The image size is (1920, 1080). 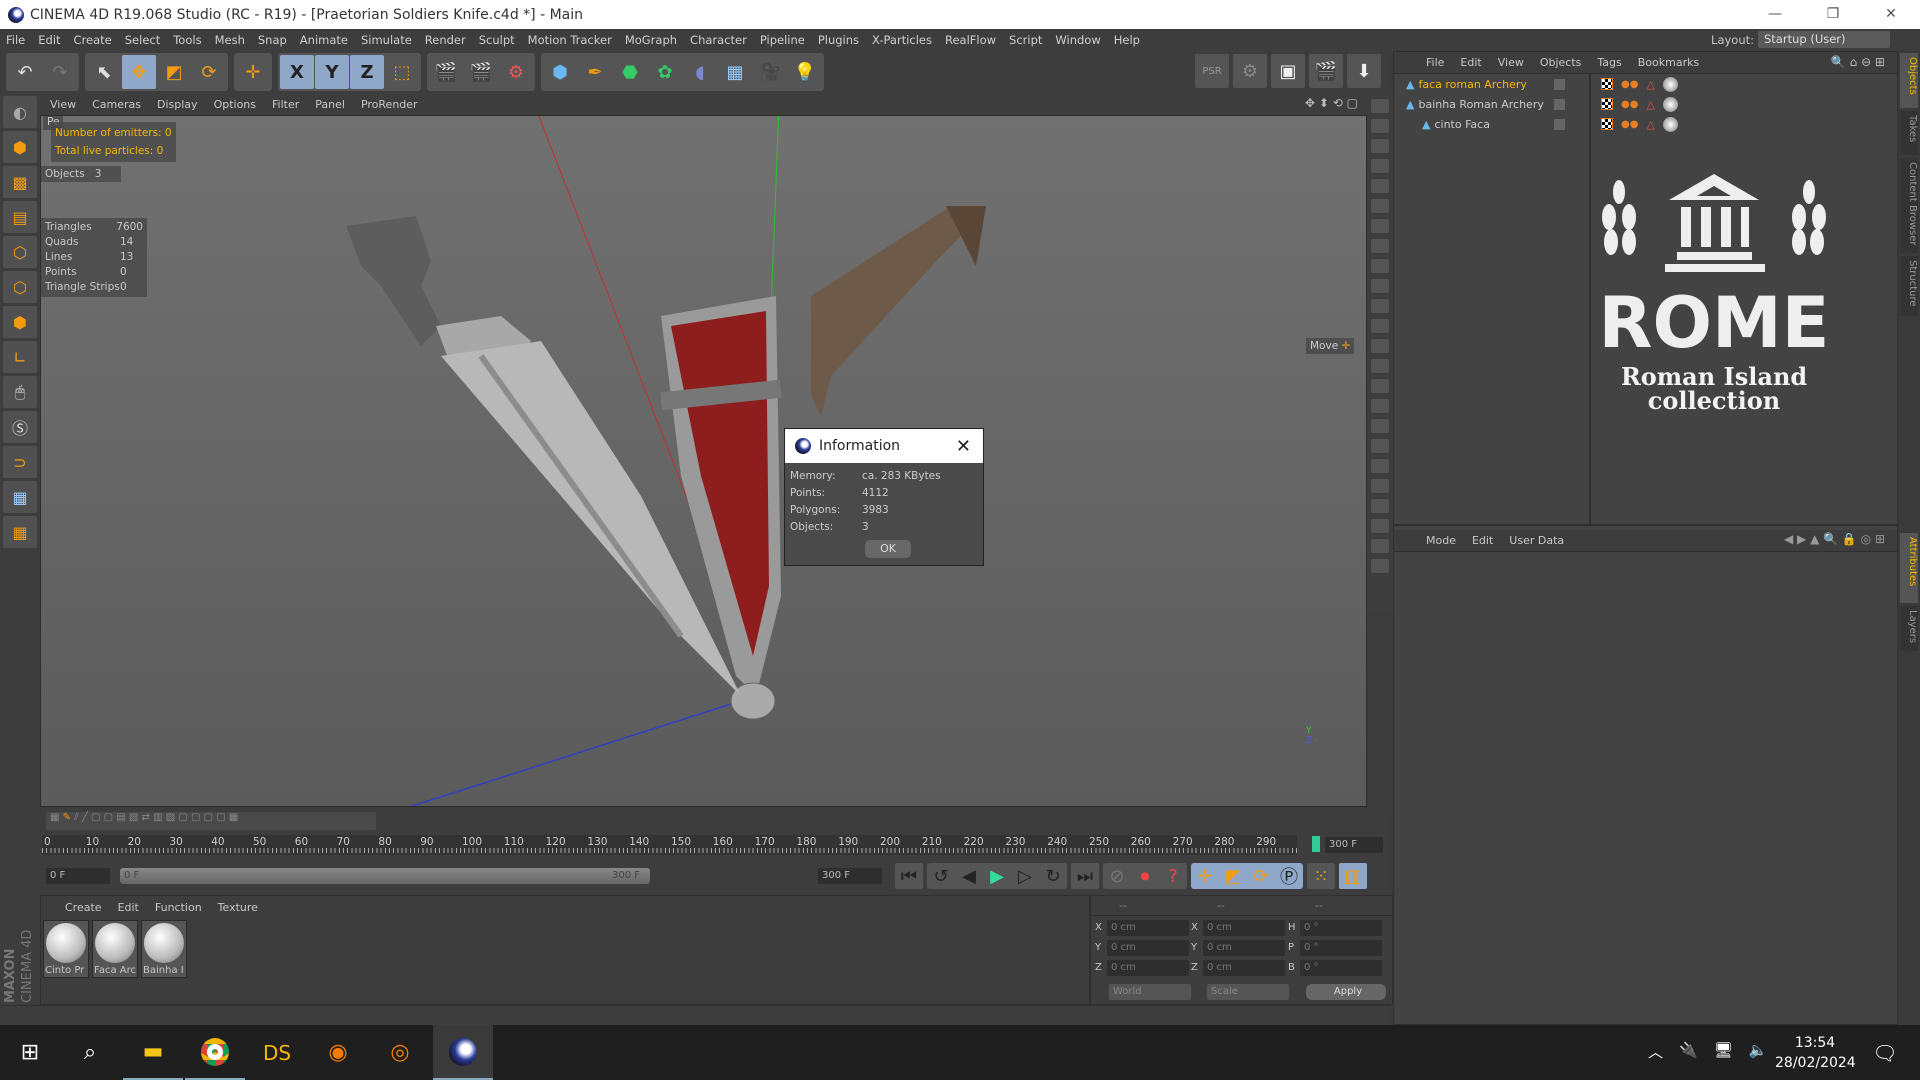 I want to click on timeline-window-icon: ▥, so click(x=1353, y=876).